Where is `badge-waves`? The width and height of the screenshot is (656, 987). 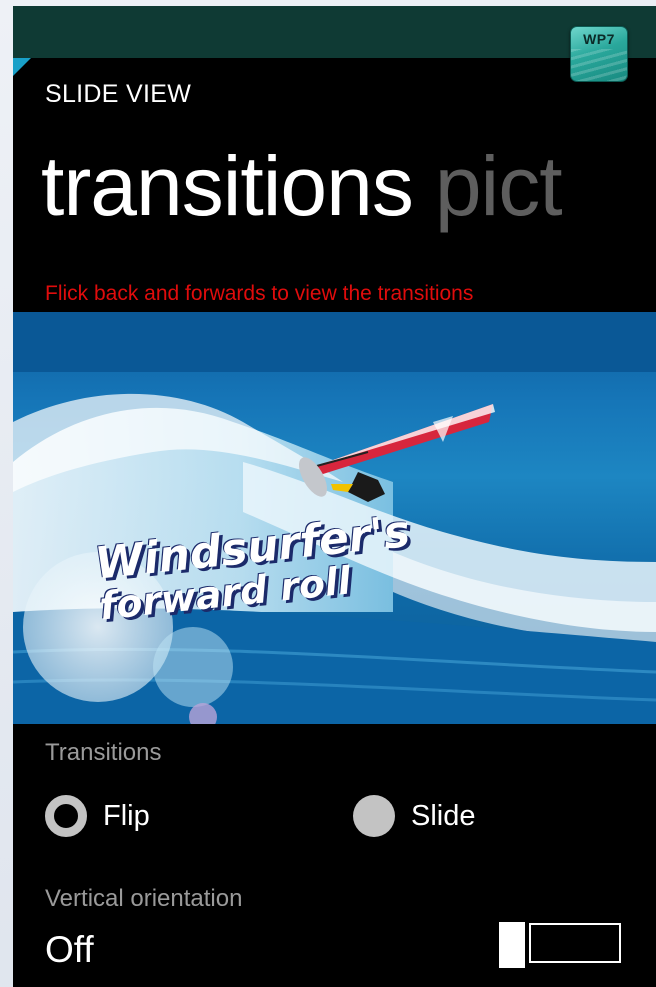 badge-waves is located at coordinates (599, 64).